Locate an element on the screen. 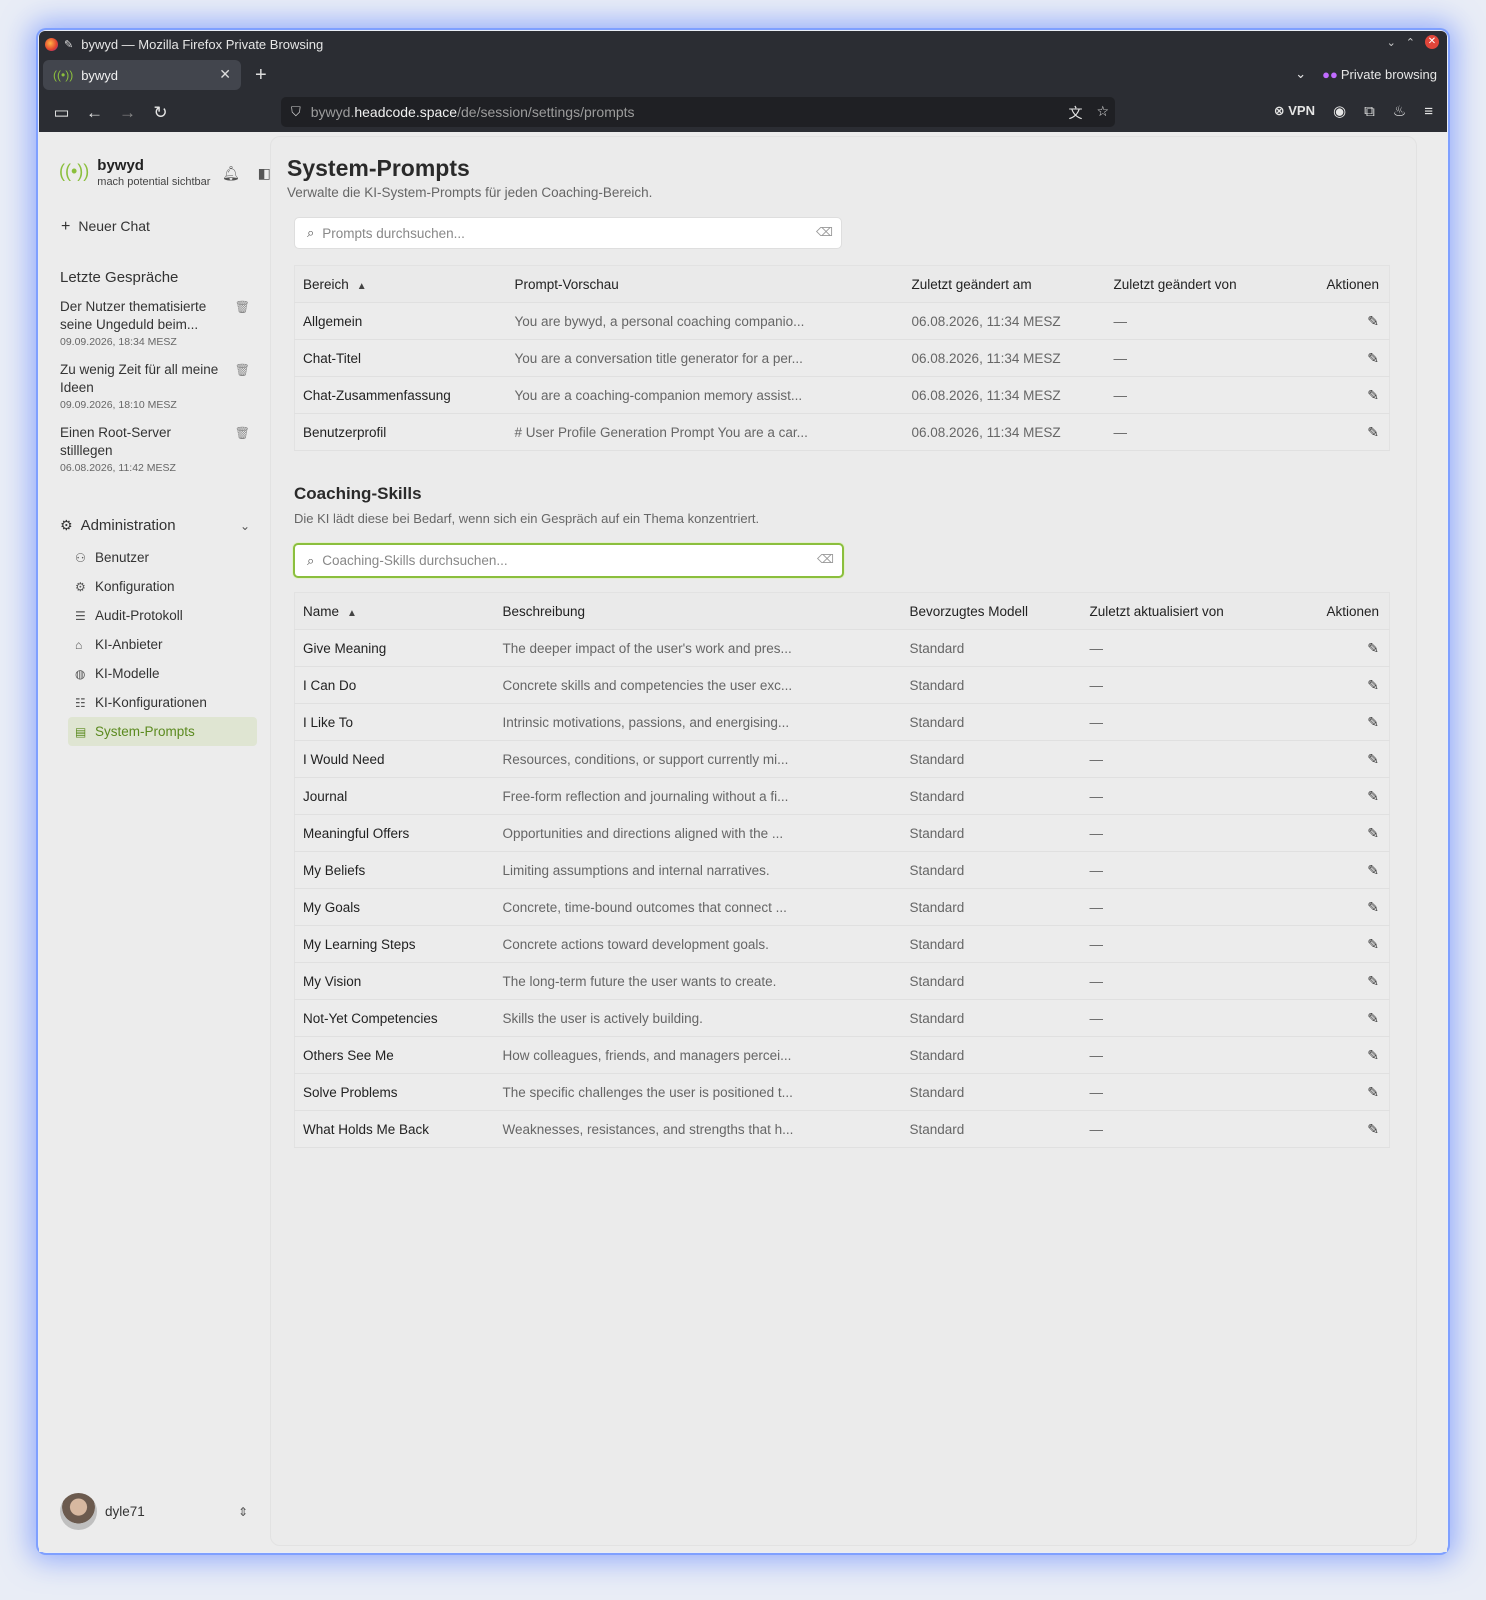  sidebar-item-benutzer: ⚇ Benutzer is located at coordinates (162, 557).